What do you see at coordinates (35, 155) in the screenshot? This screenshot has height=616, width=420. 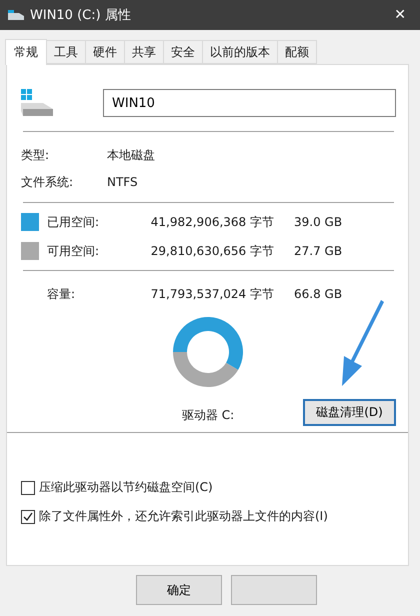 I see `property-label: 类型:` at bounding box center [35, 155].